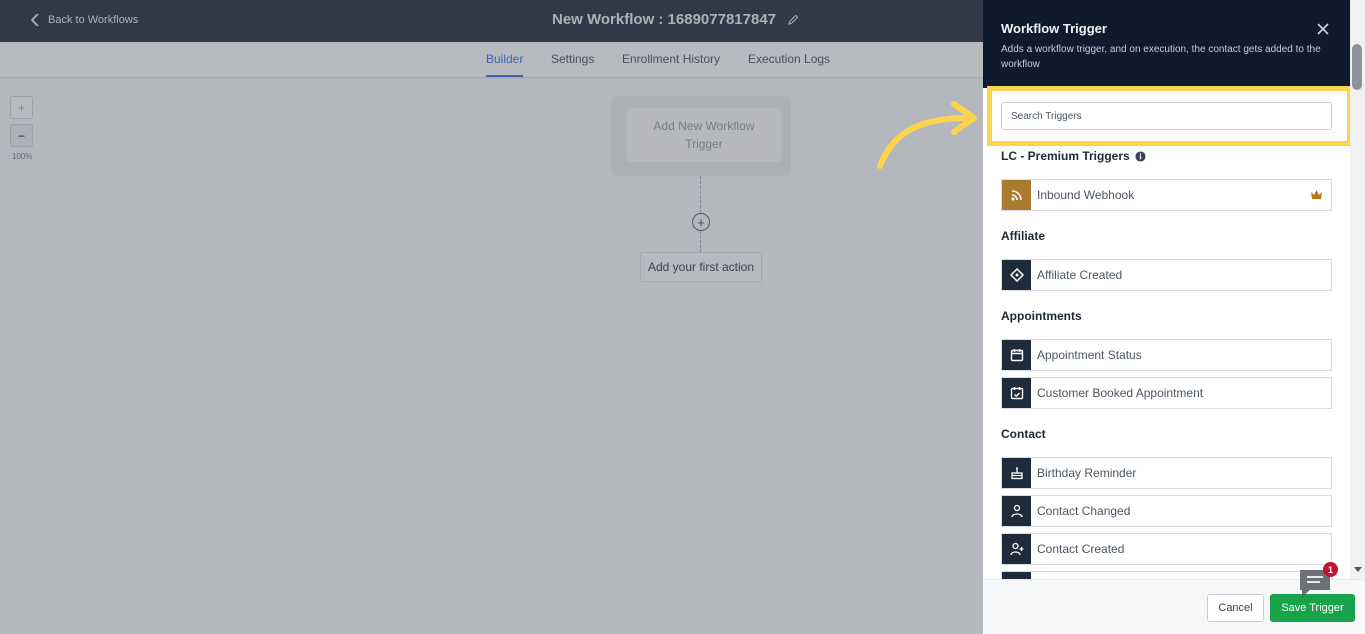 Image resolution: width=1365 pixels, height=634 pixels. Describe the element at coordinates (1016, 275) in the screenshot. I see `tag-icon` at that location.